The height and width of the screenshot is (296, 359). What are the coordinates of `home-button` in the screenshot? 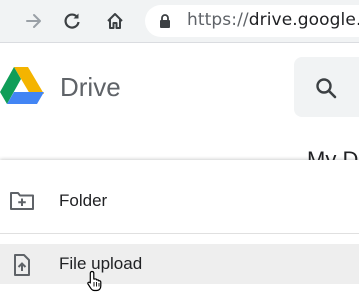 It's located at (115, 21).